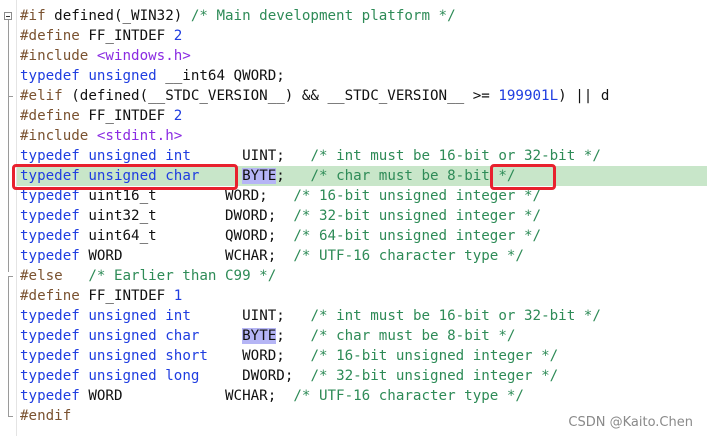 Image resolution: width=707 pixels, height=436 pixels. I want to click on code-token: <windows.h>, so click(143, 56).